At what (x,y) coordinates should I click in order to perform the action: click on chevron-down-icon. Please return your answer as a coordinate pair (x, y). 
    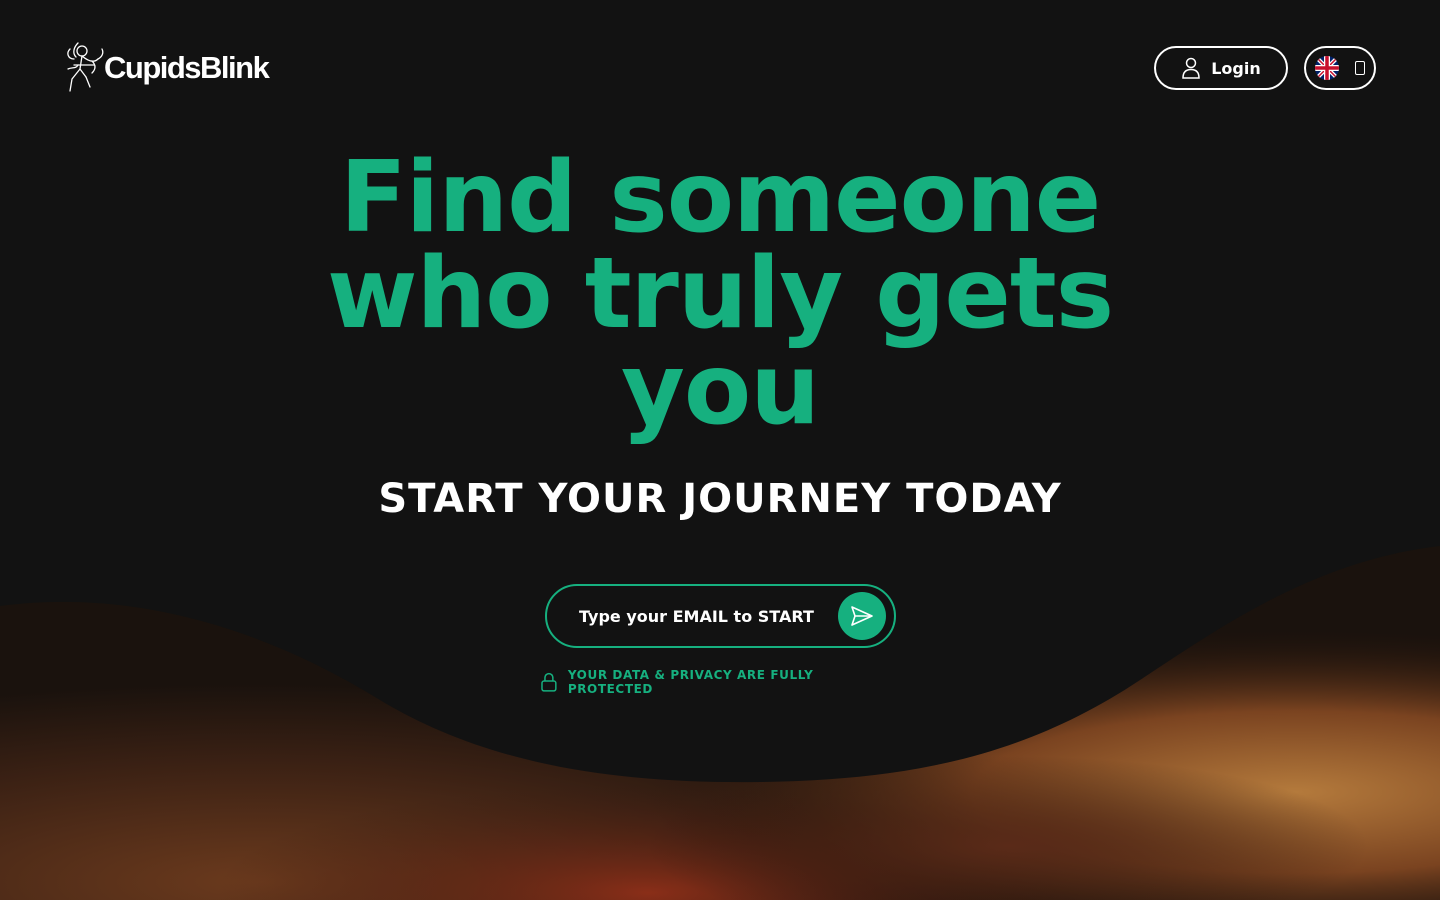
    Looking at the image, I should click on (1360, 68).